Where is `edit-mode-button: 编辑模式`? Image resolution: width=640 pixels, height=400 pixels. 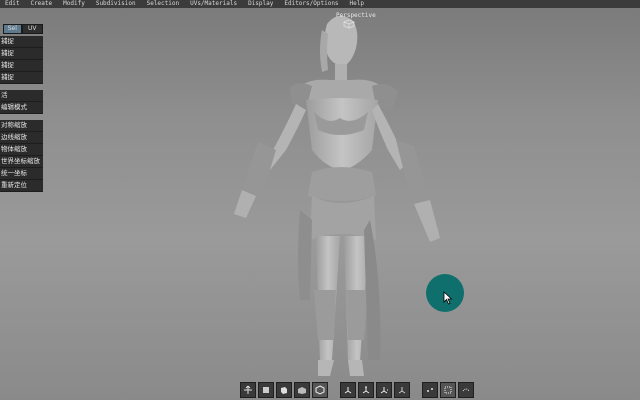 edit-mode-button: 编辑模式 is located at coordinates (21, 108).